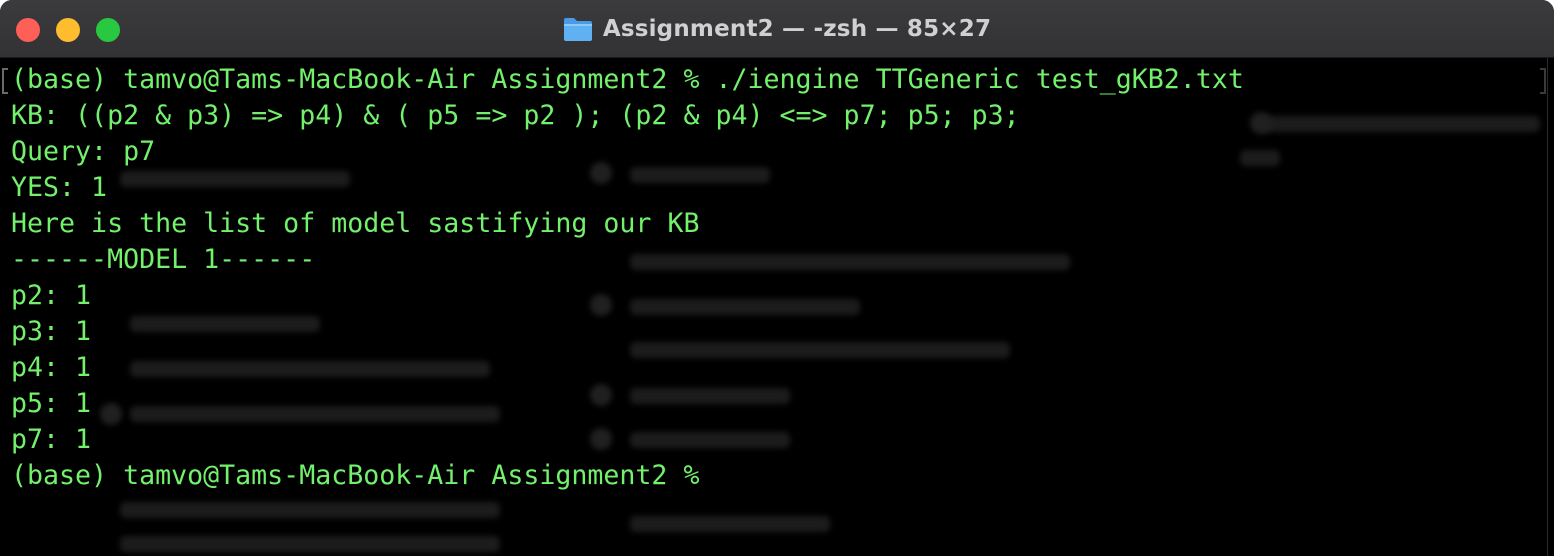 This screenshot has height=556, width=1554. Describe the element at coordinates (1543, 81) in the screenshot. I see `scroll-marker-right` at that location.